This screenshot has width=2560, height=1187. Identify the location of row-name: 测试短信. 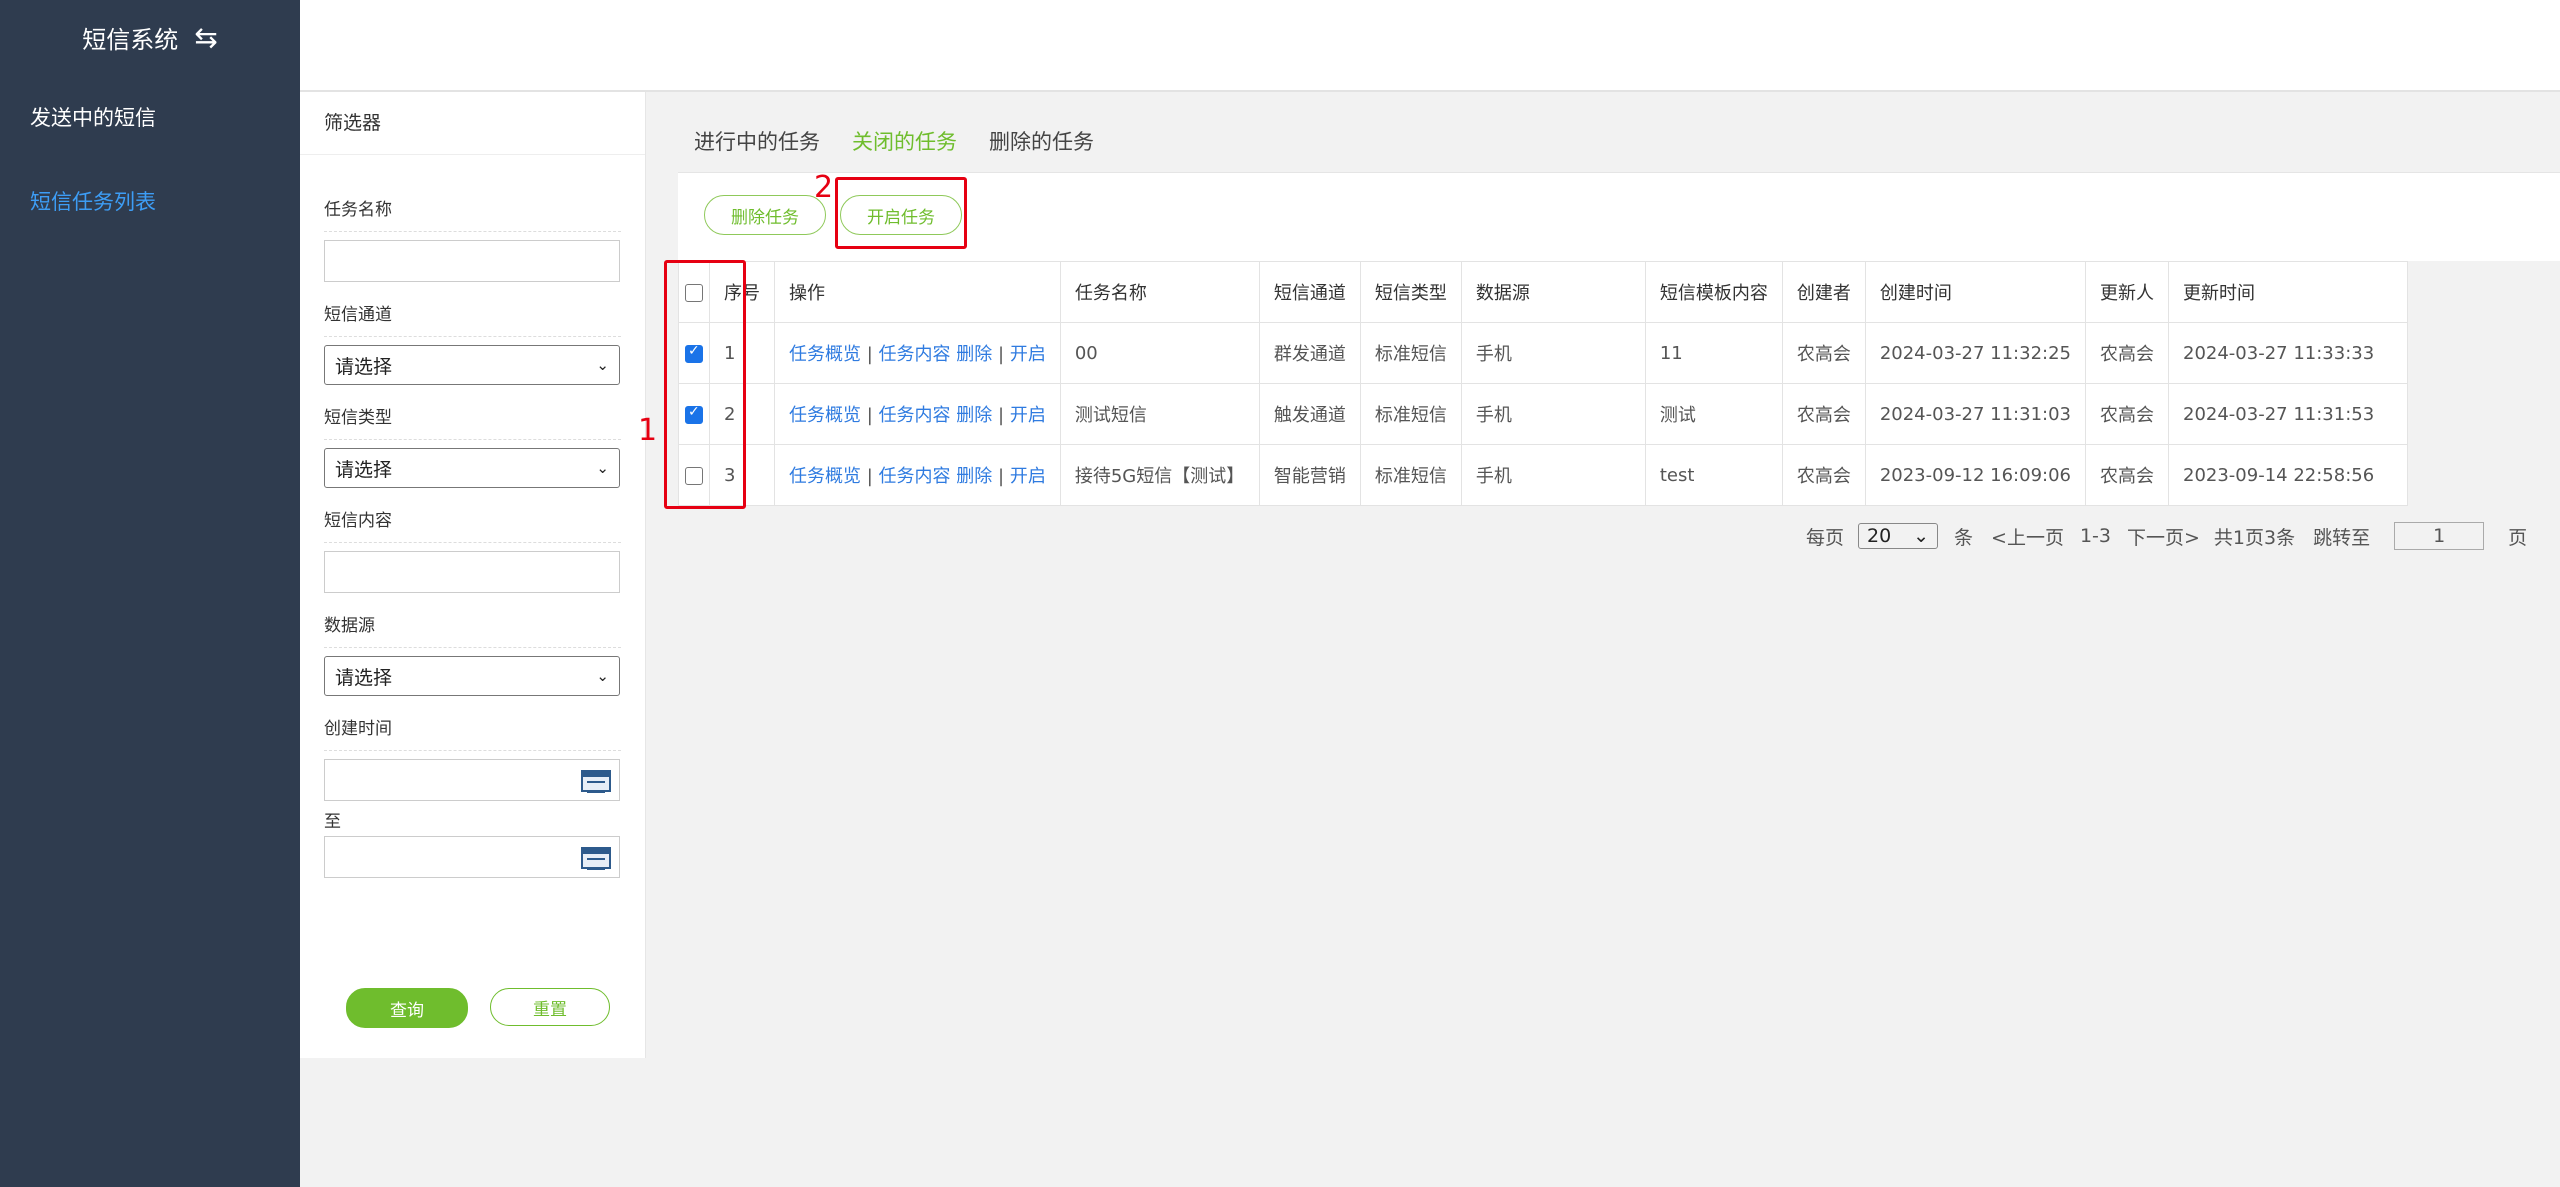
(1159, 414).